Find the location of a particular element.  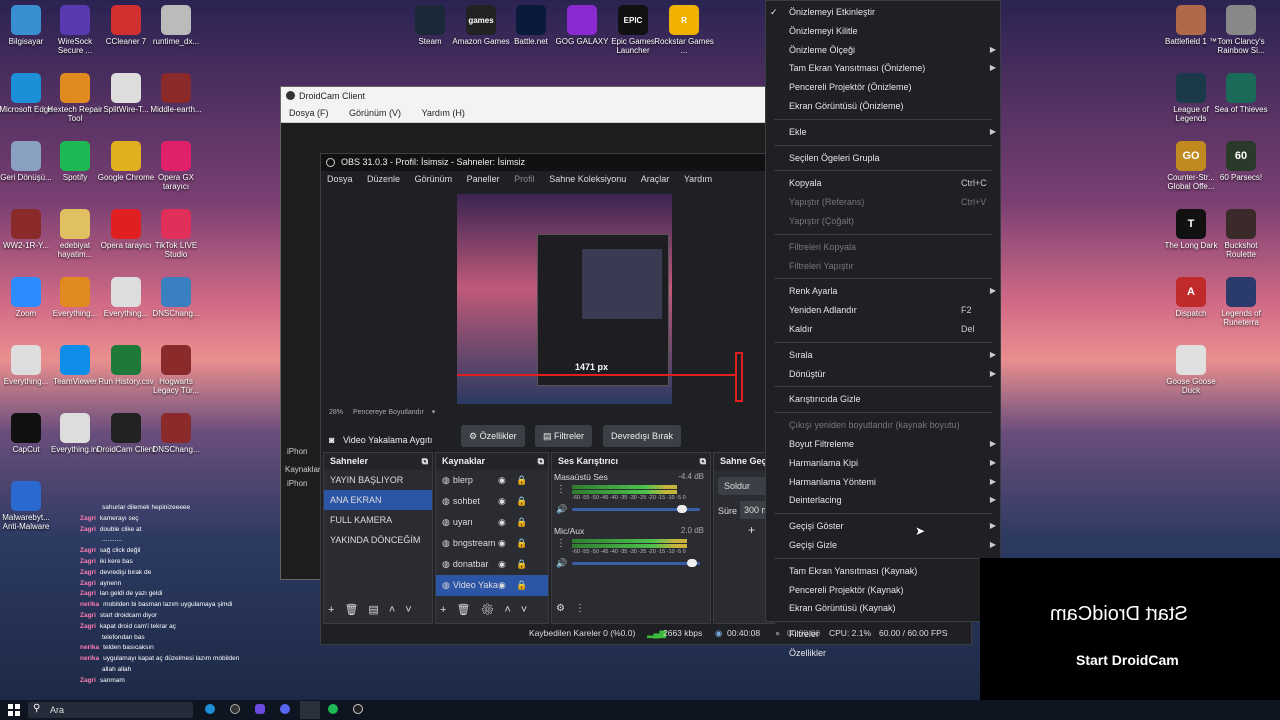

start-windows-icon is located at coordinates (14, 710).